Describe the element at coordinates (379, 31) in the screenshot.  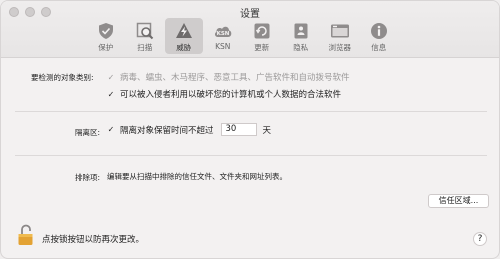
I see `info-icon` at that location.